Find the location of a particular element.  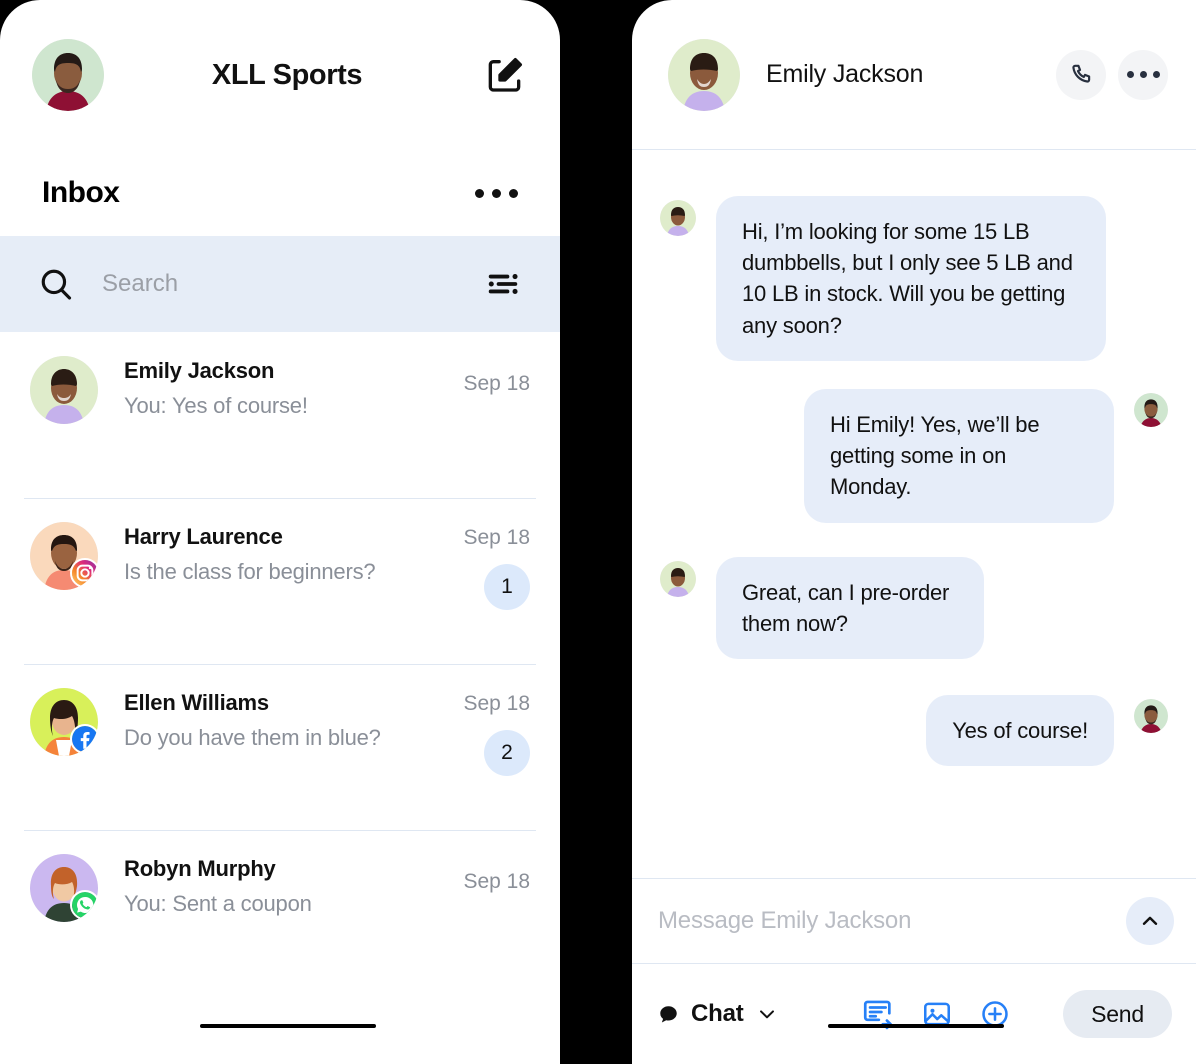

search-icon is located at coordinates (56, 284).